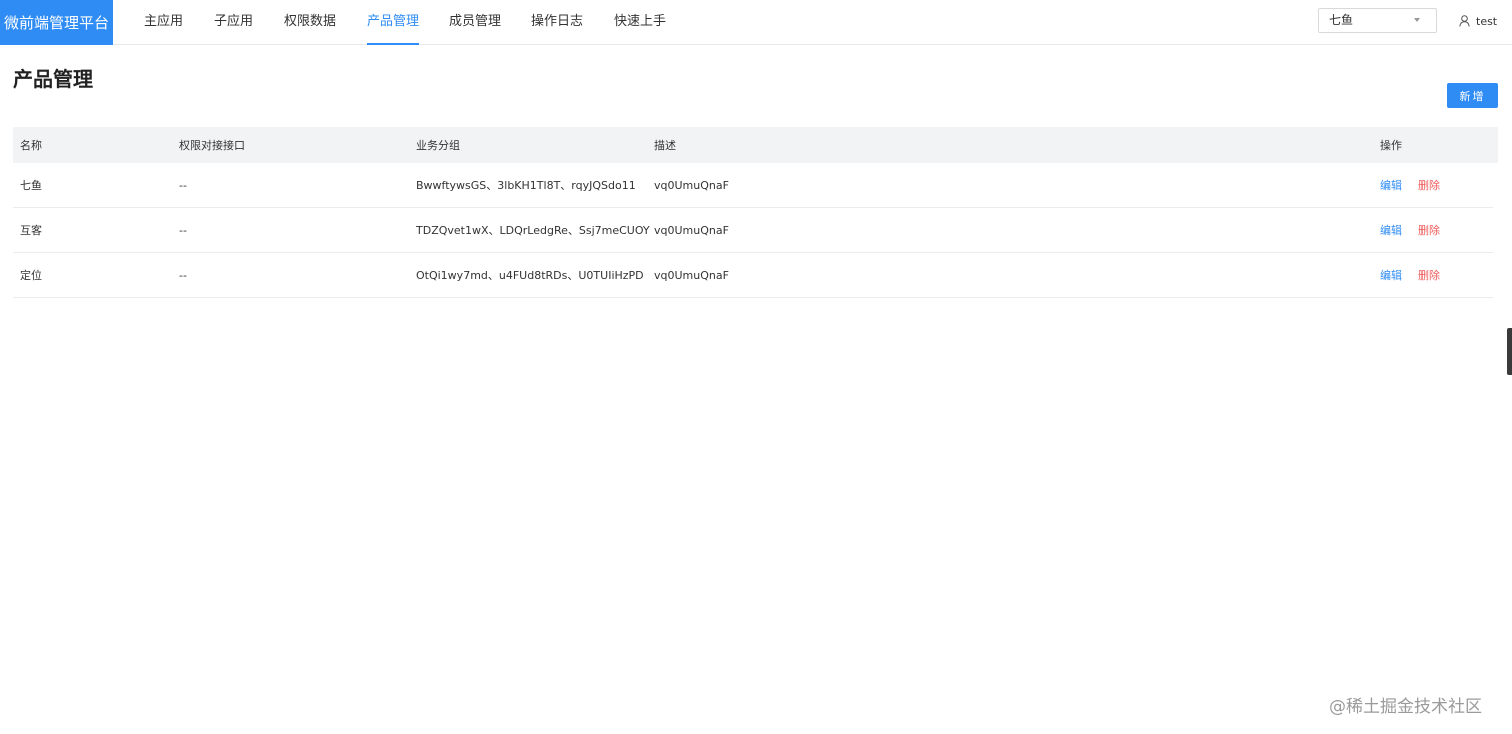 The image size is (1512, 734). I want to click on side-scroll-handle, so click(1509, 351).